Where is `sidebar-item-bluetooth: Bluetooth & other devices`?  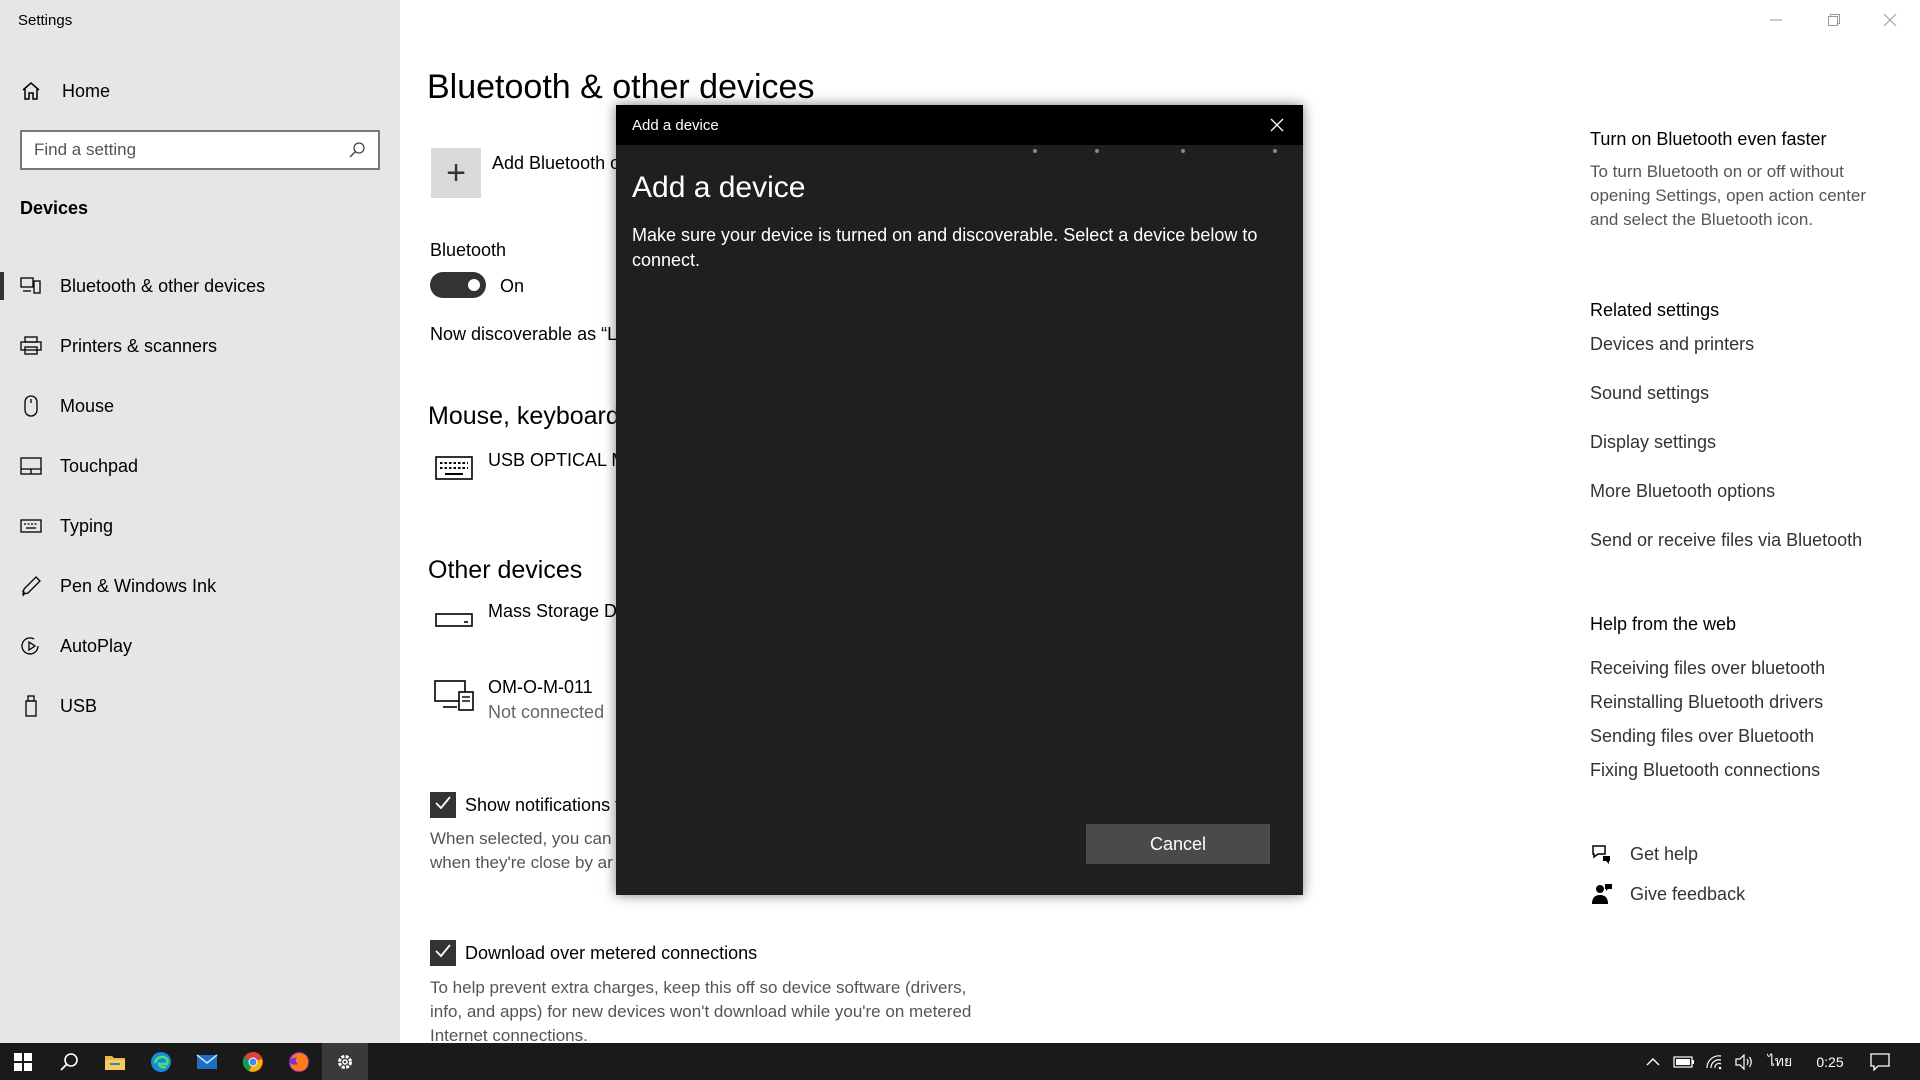 sidebar-item-bluetooth: Bluetooth & other devices is located at coordinates (200, 286).